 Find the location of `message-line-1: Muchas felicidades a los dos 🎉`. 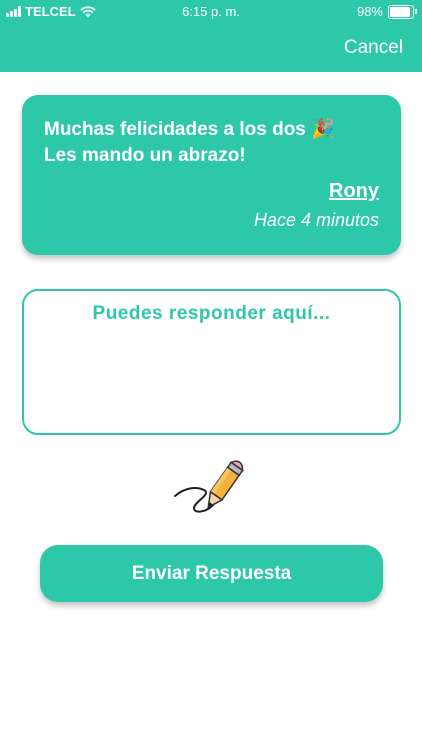

message-line-1: Muchas felicidades a los dos 🎉 is located at coordinates (189, 129).